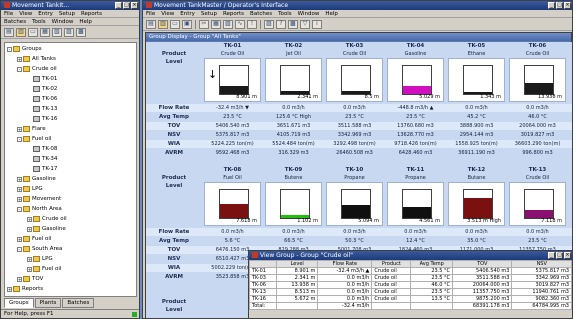 This screenshot has height=319, width=573. Describe the element at coordinates (48, 303) in the screenshot. I see `tab-plants: Plants` at that location.